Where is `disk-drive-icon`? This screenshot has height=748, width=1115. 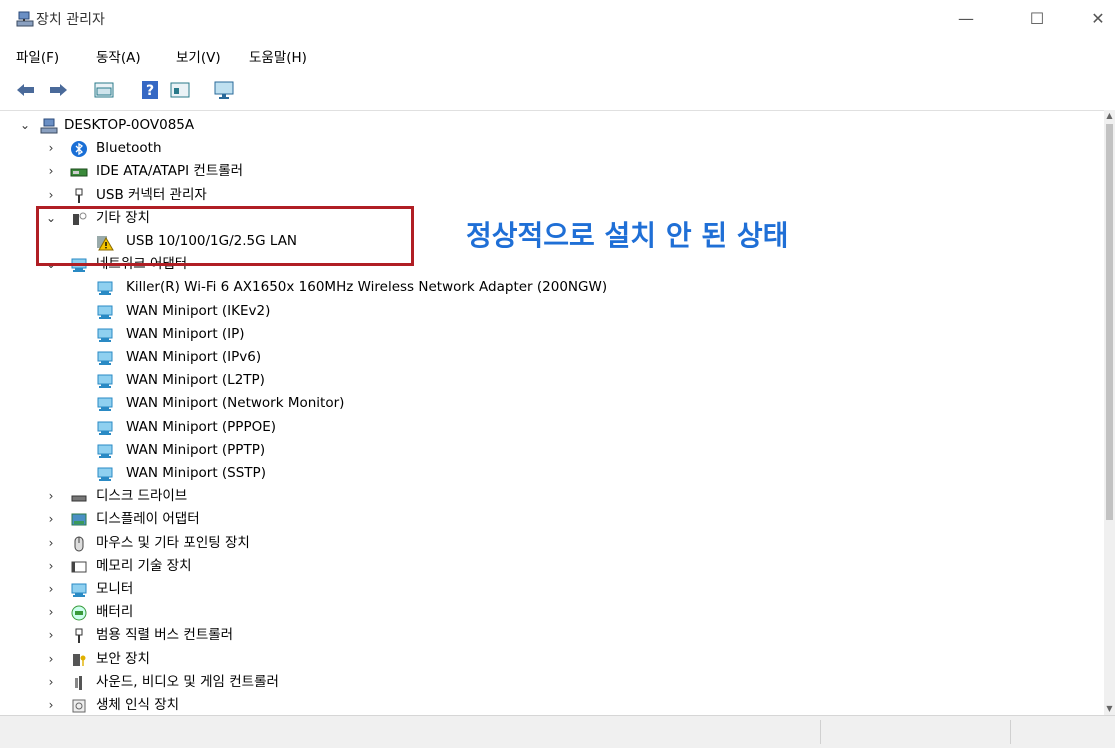
disk-drive-icon is located at coordinates (79, 498).